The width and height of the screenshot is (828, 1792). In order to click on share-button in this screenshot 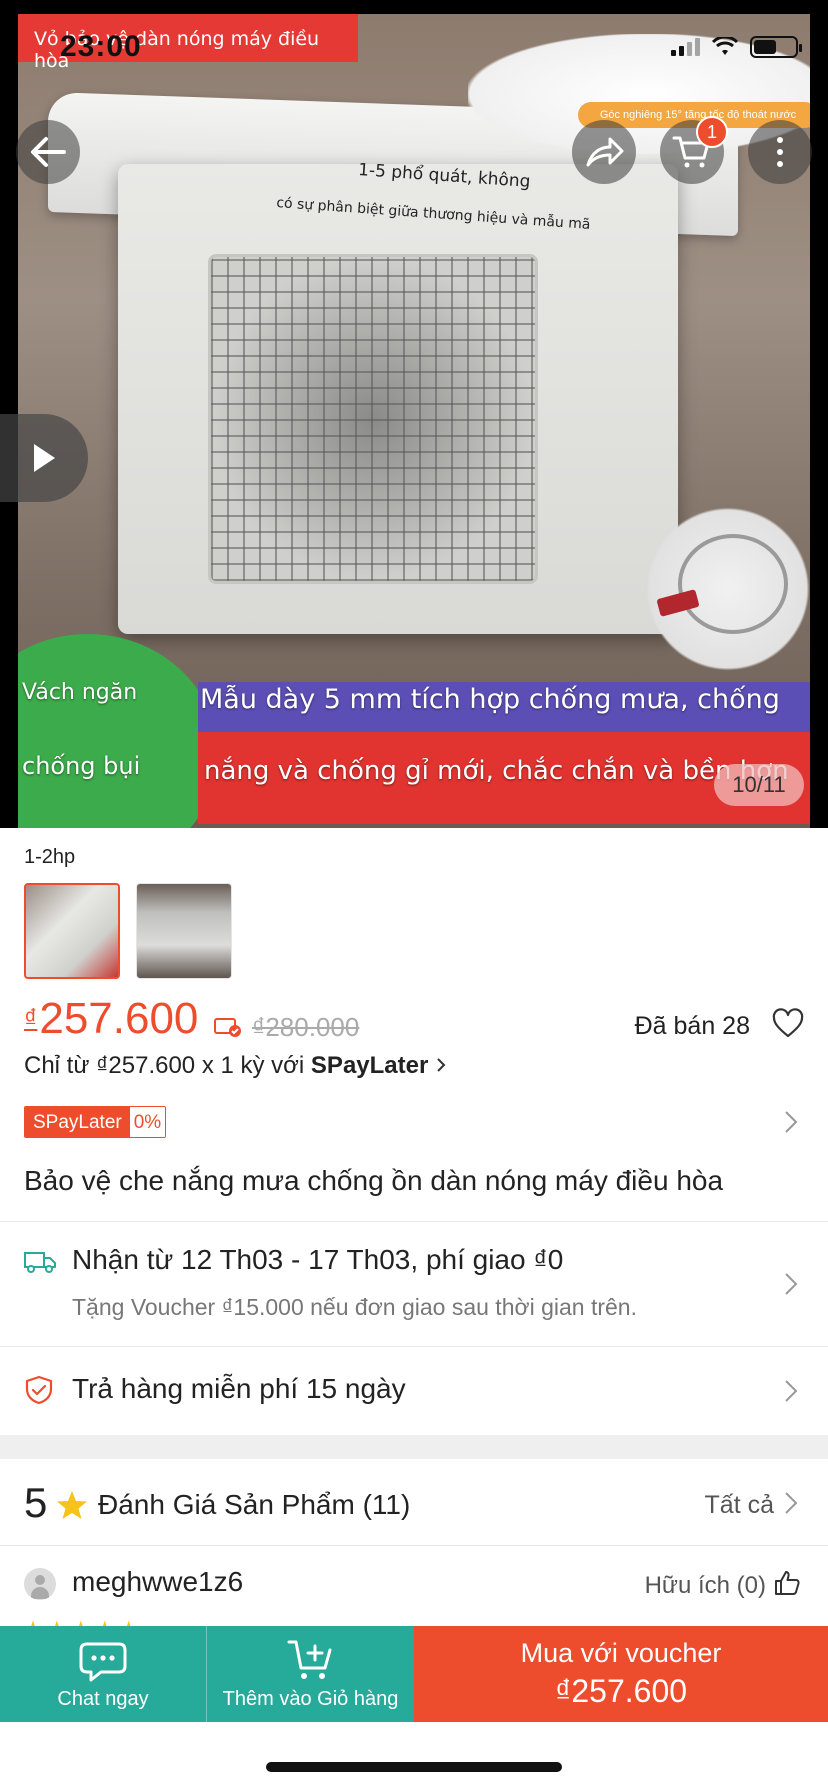, I will do `click(604, 152)`.